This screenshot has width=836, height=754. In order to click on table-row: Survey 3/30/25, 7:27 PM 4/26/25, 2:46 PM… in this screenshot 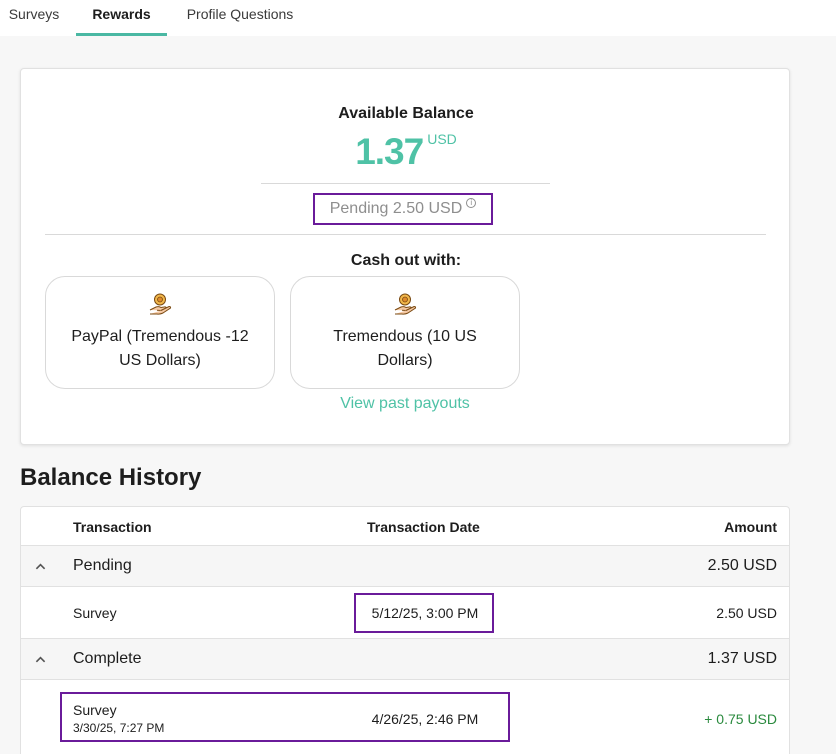, I will do `click(405, 717)`.